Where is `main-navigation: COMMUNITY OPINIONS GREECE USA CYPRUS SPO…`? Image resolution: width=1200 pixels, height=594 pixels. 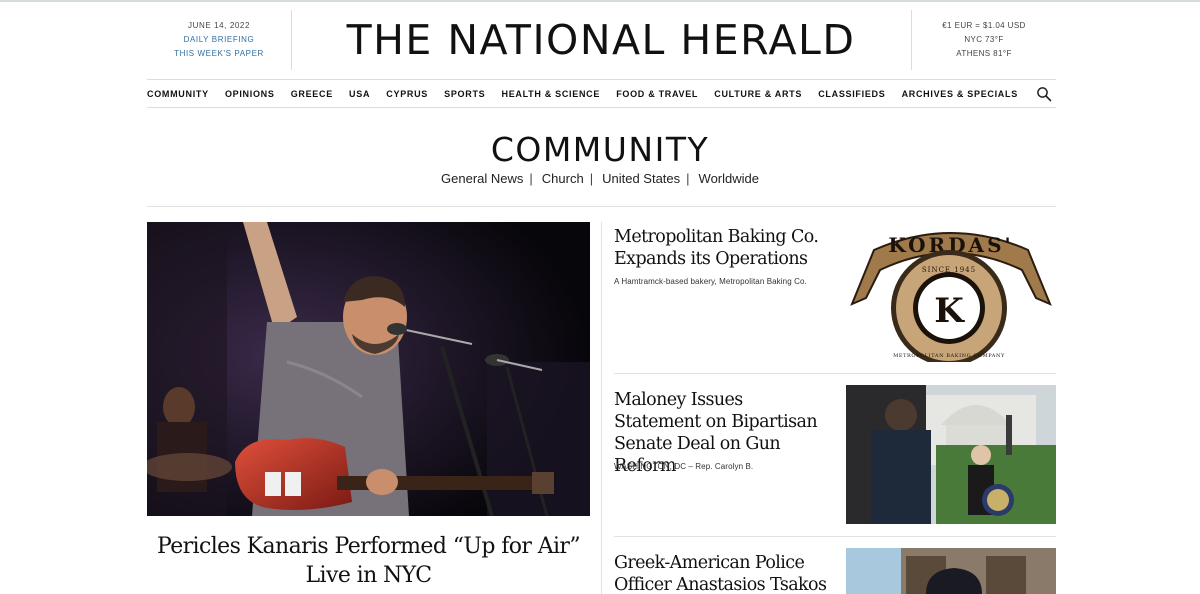
main-navigation: COMMUNITY OPINIONS GREECE USA CYPRUS SPO… is located at coordinates (601, 93).